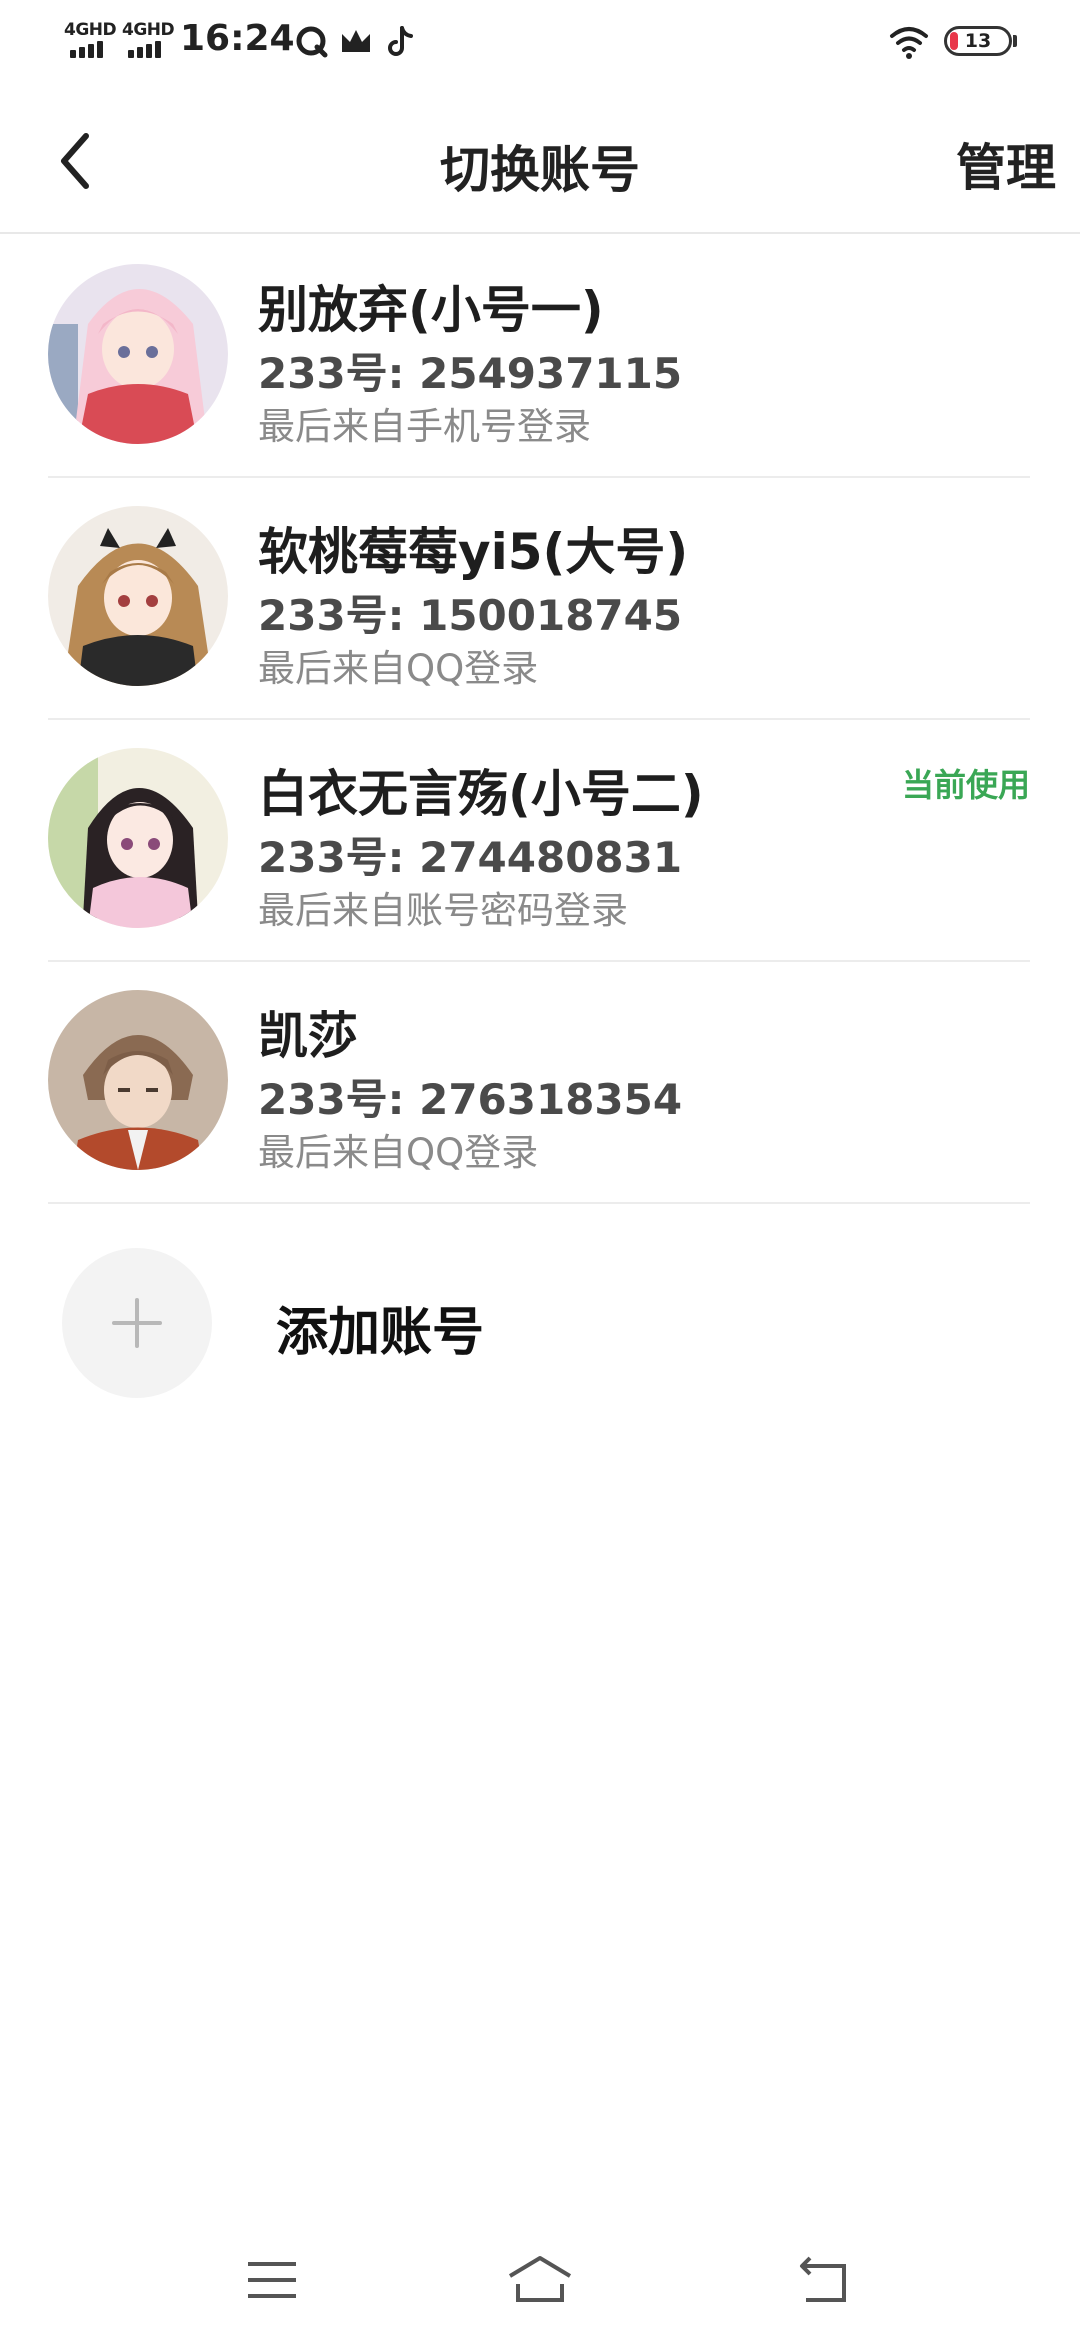 This screenshot has height=2340, width=1080. Describe the element at coordinates (470, 373) in the screenshot. I see `account-uid: 233号: 254937115` at that location.